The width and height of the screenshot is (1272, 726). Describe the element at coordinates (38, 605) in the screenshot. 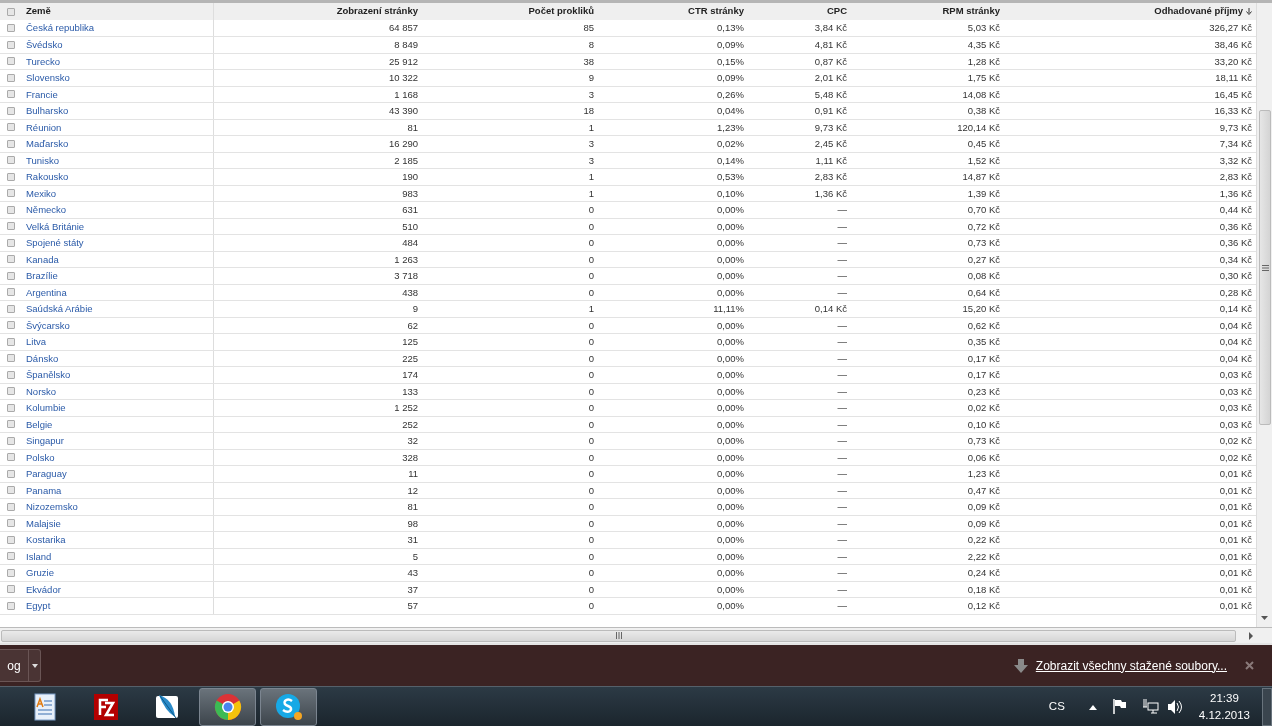

I see `country-link: Egypt` at that location.